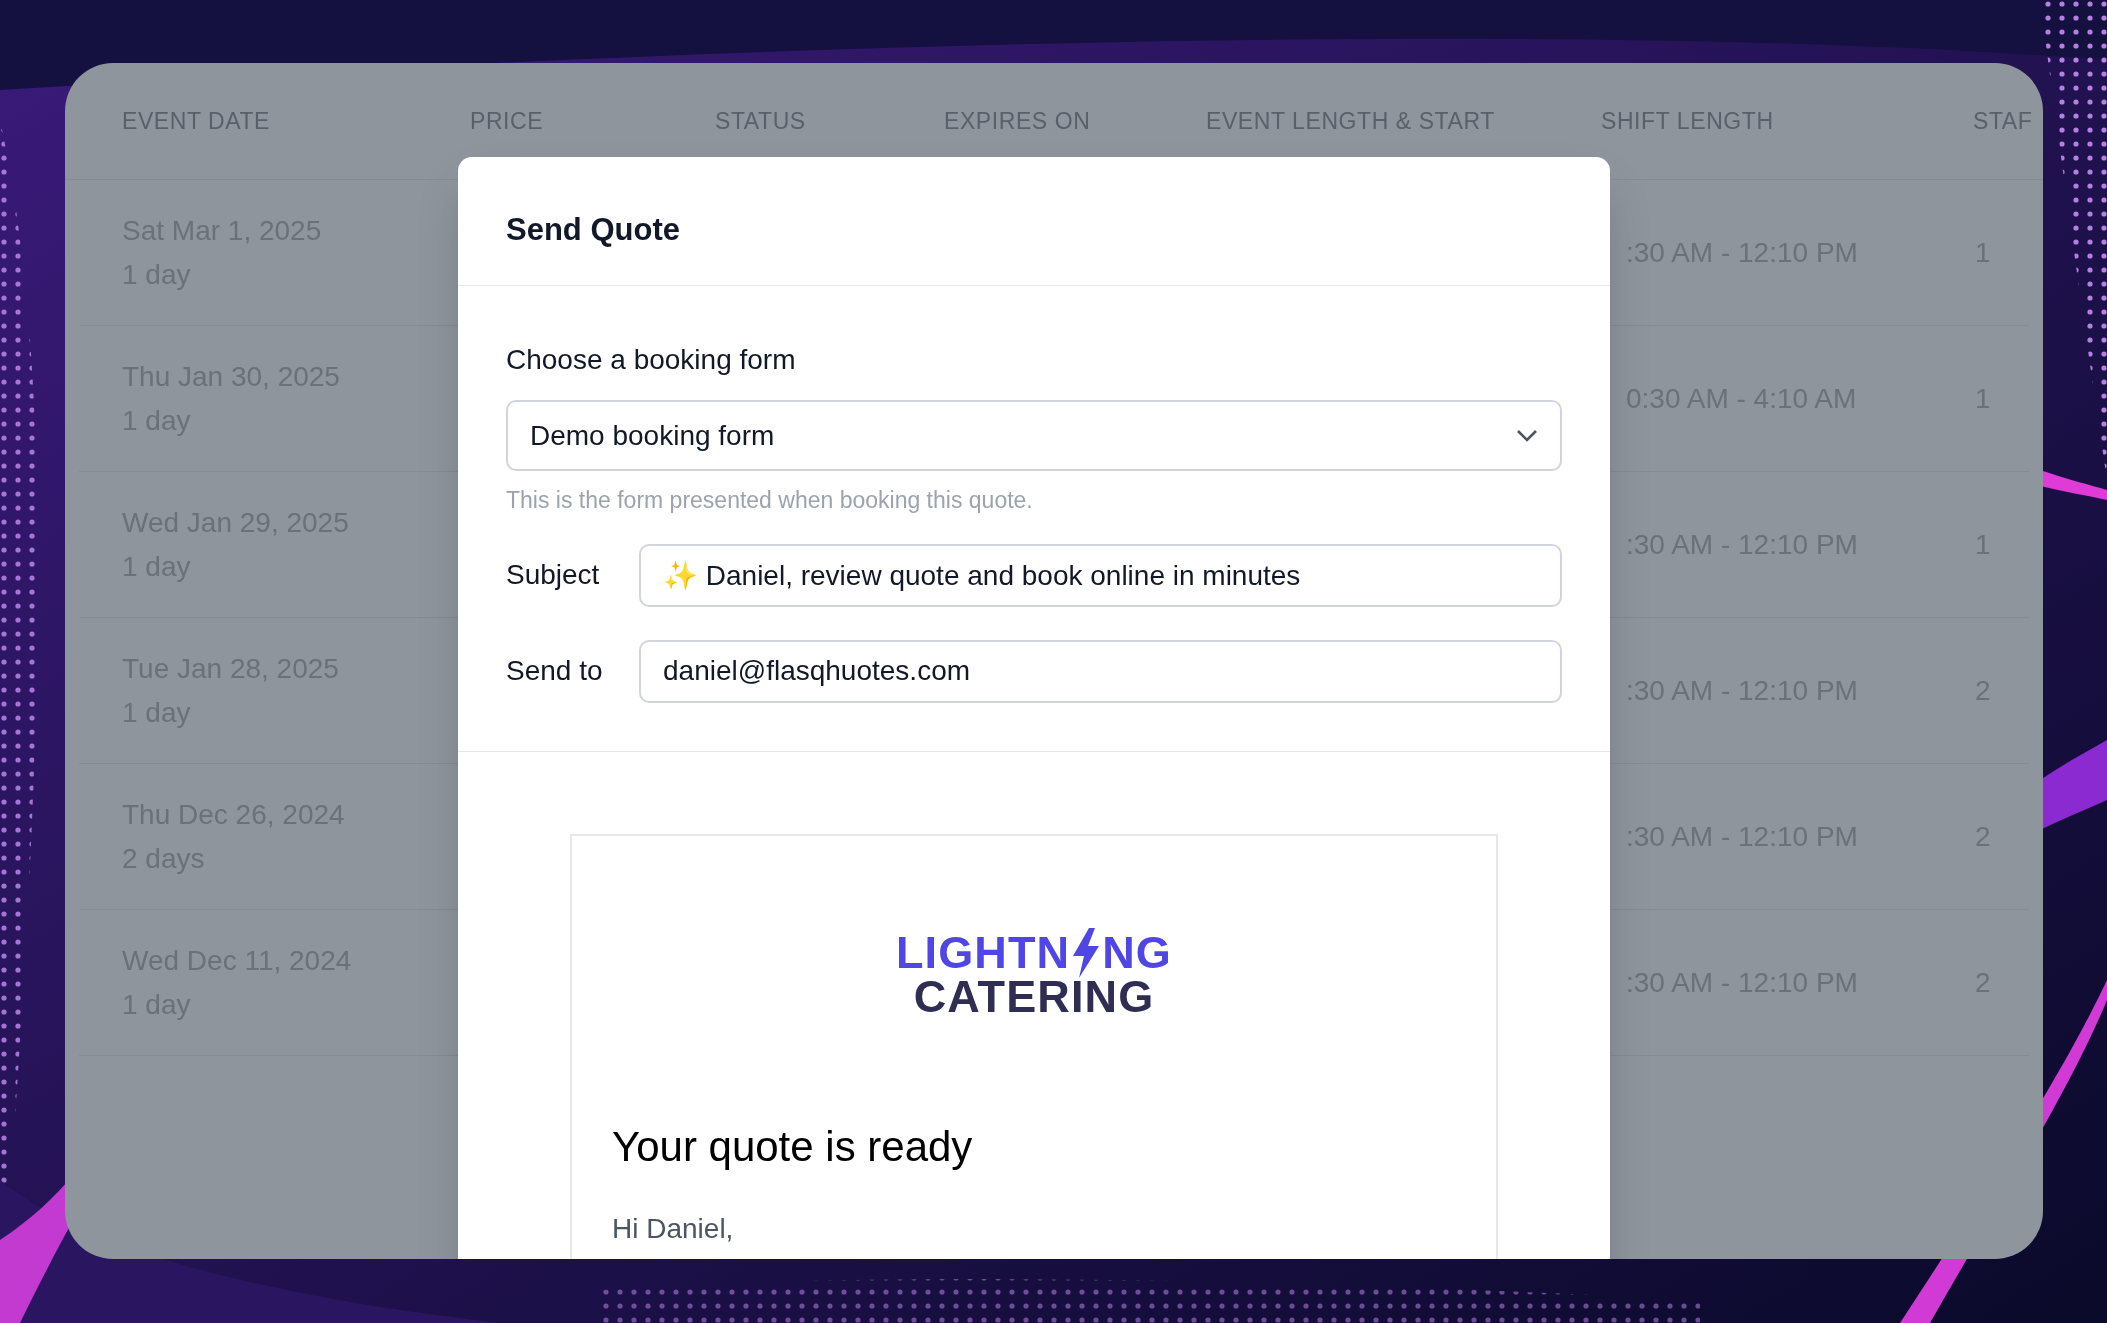  I want to click on recipient-field: daniel@flasqhuotes.com, so click(1100, 671).